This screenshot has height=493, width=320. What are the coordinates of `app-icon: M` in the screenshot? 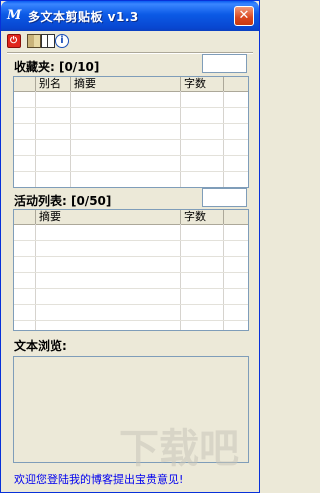 It's located at (14, 15).